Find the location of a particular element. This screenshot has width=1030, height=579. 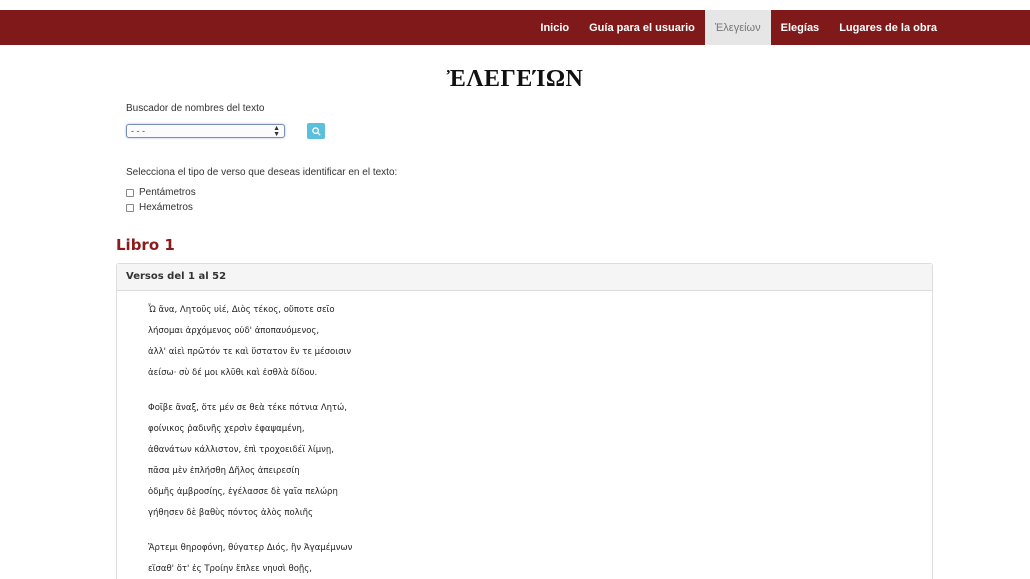

name-search-select: - - - ▲ ▼ is located at coordinates (205, 131).